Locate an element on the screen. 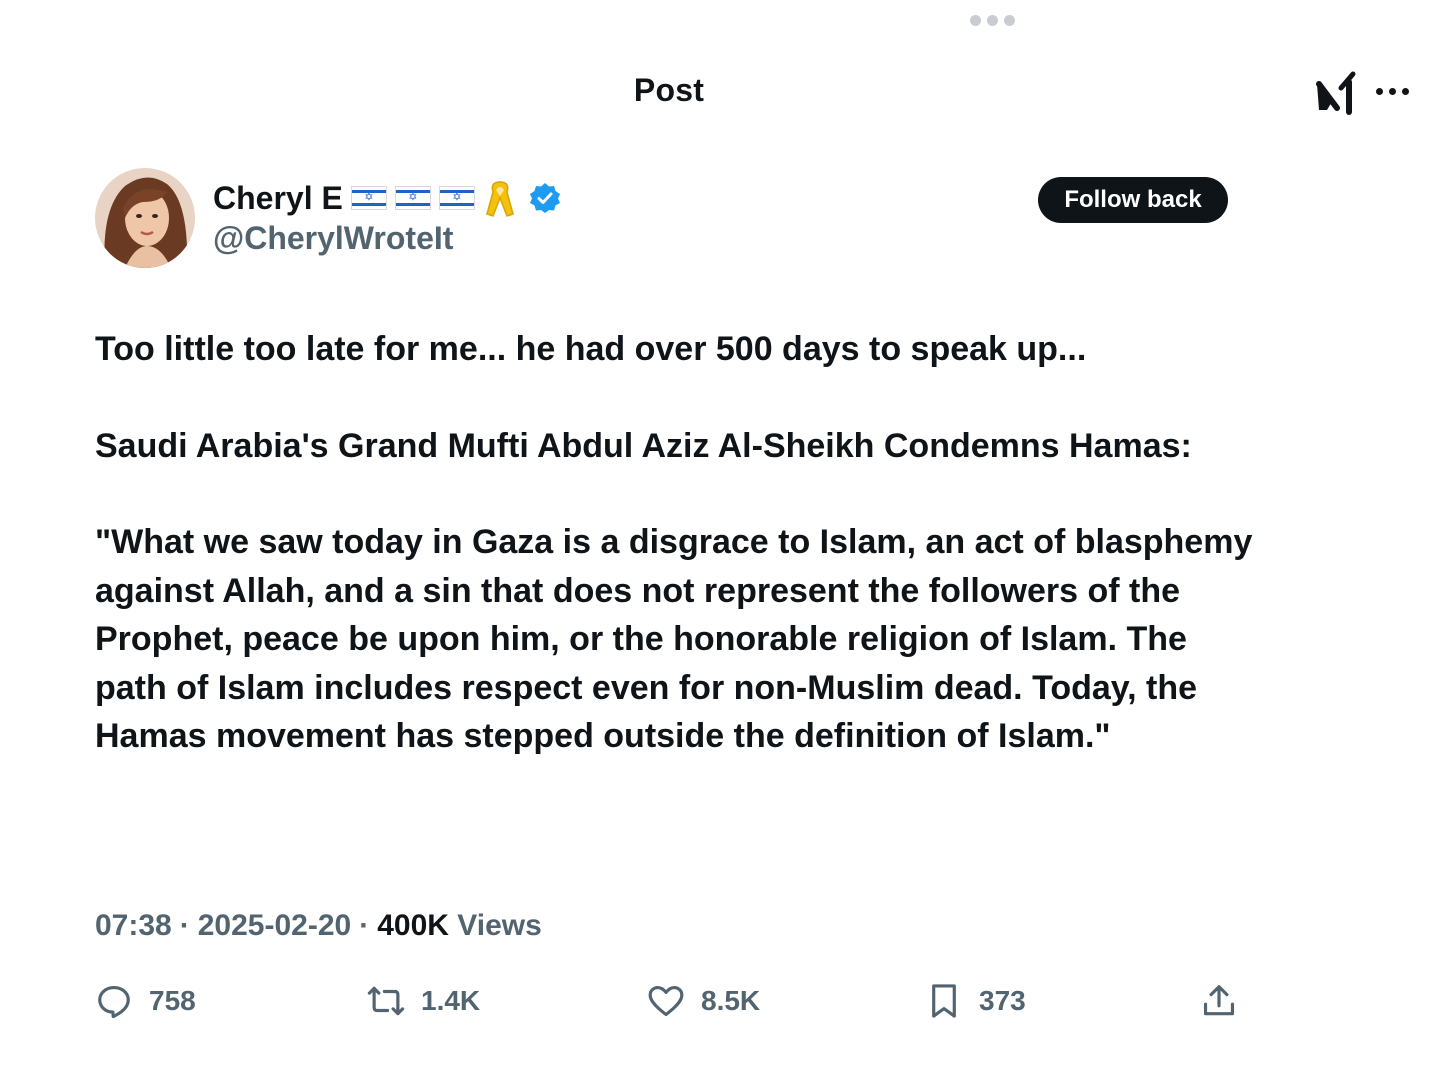 The width and height of the screenshot is (1456, 1069). reply-button: 758 is located at coordinates (145, 1001).